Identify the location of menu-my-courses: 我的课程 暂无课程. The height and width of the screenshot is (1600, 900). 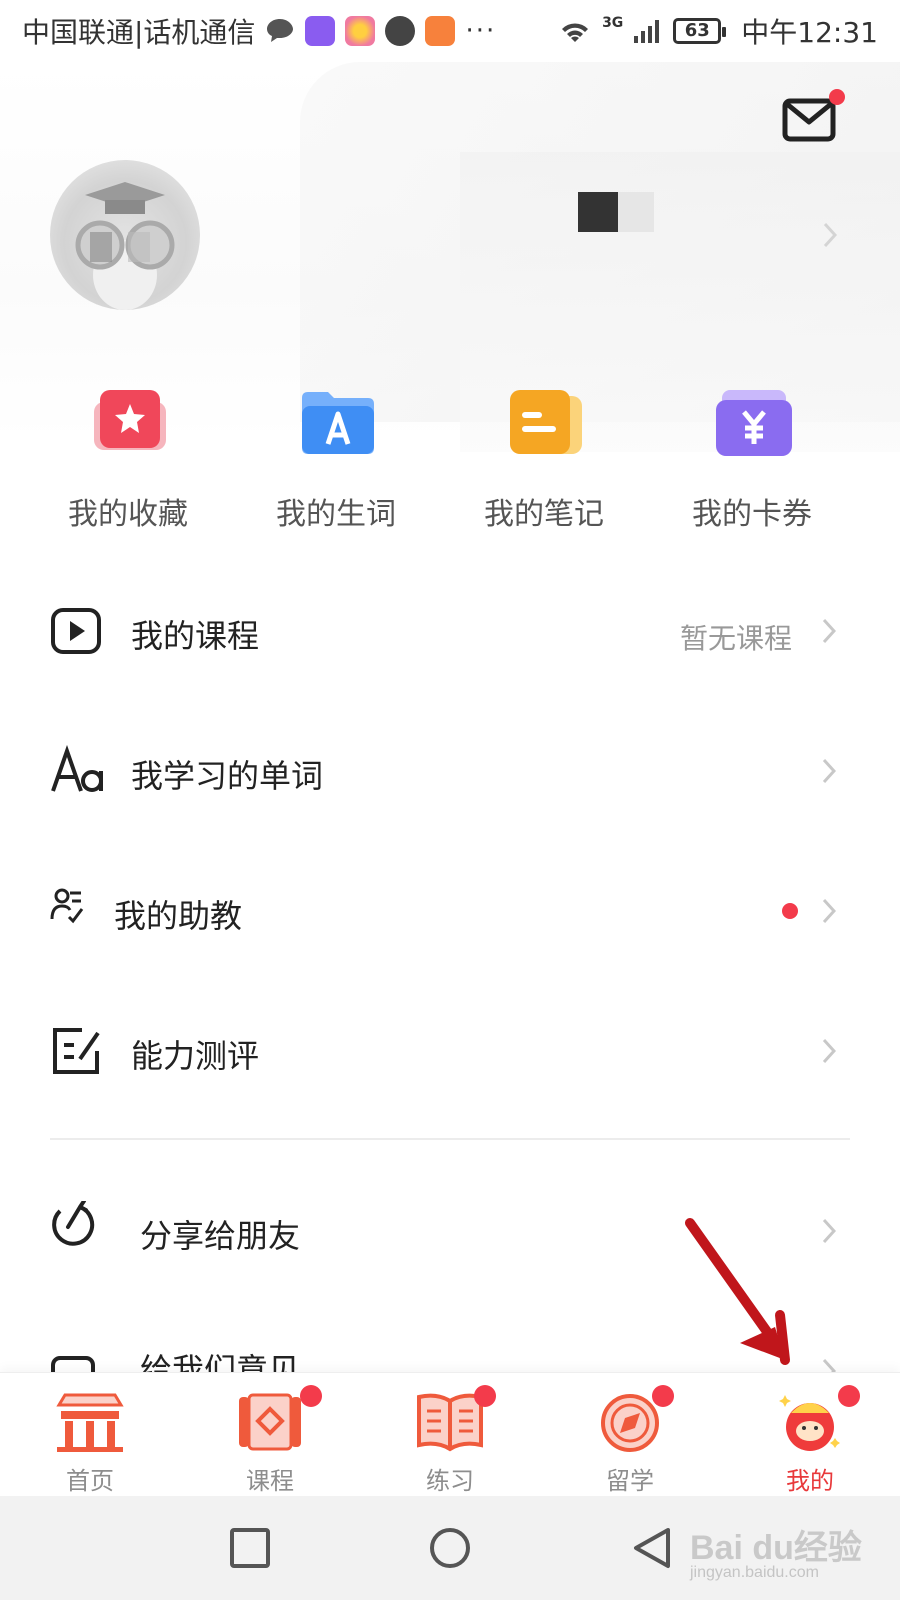
(450, 630).